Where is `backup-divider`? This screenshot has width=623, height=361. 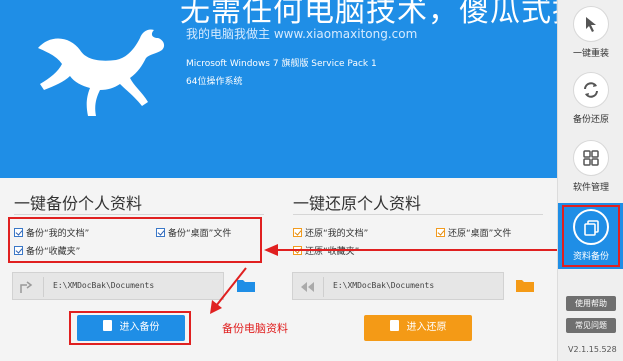
backup-divider is located at coordinates (139, 214).